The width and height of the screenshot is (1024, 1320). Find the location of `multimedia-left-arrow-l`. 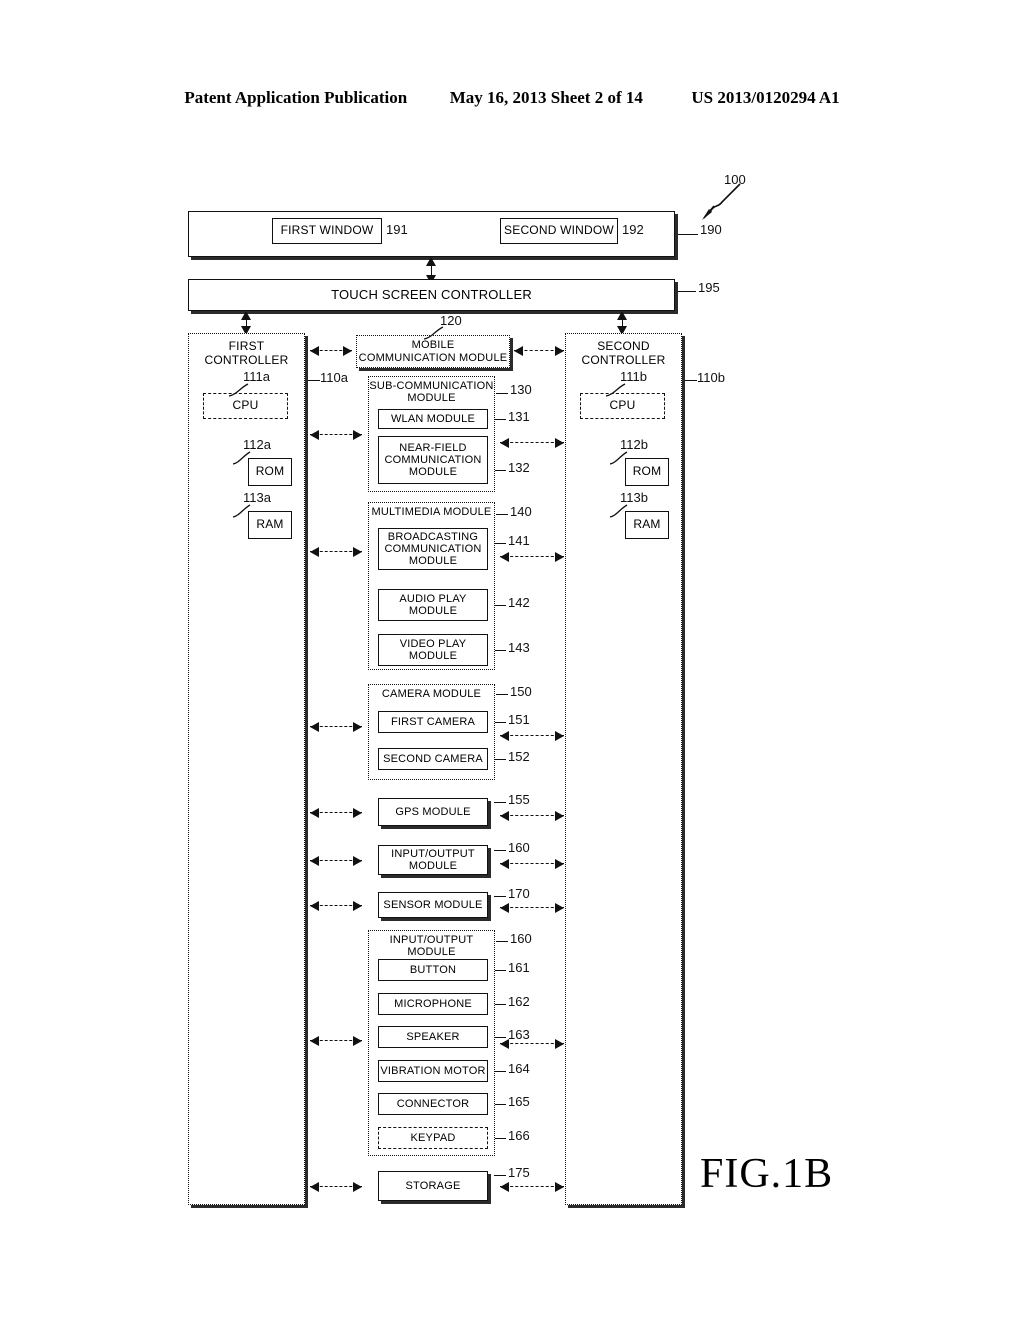

multimedia-left-arrow-l is located at coordinates (314, 552).